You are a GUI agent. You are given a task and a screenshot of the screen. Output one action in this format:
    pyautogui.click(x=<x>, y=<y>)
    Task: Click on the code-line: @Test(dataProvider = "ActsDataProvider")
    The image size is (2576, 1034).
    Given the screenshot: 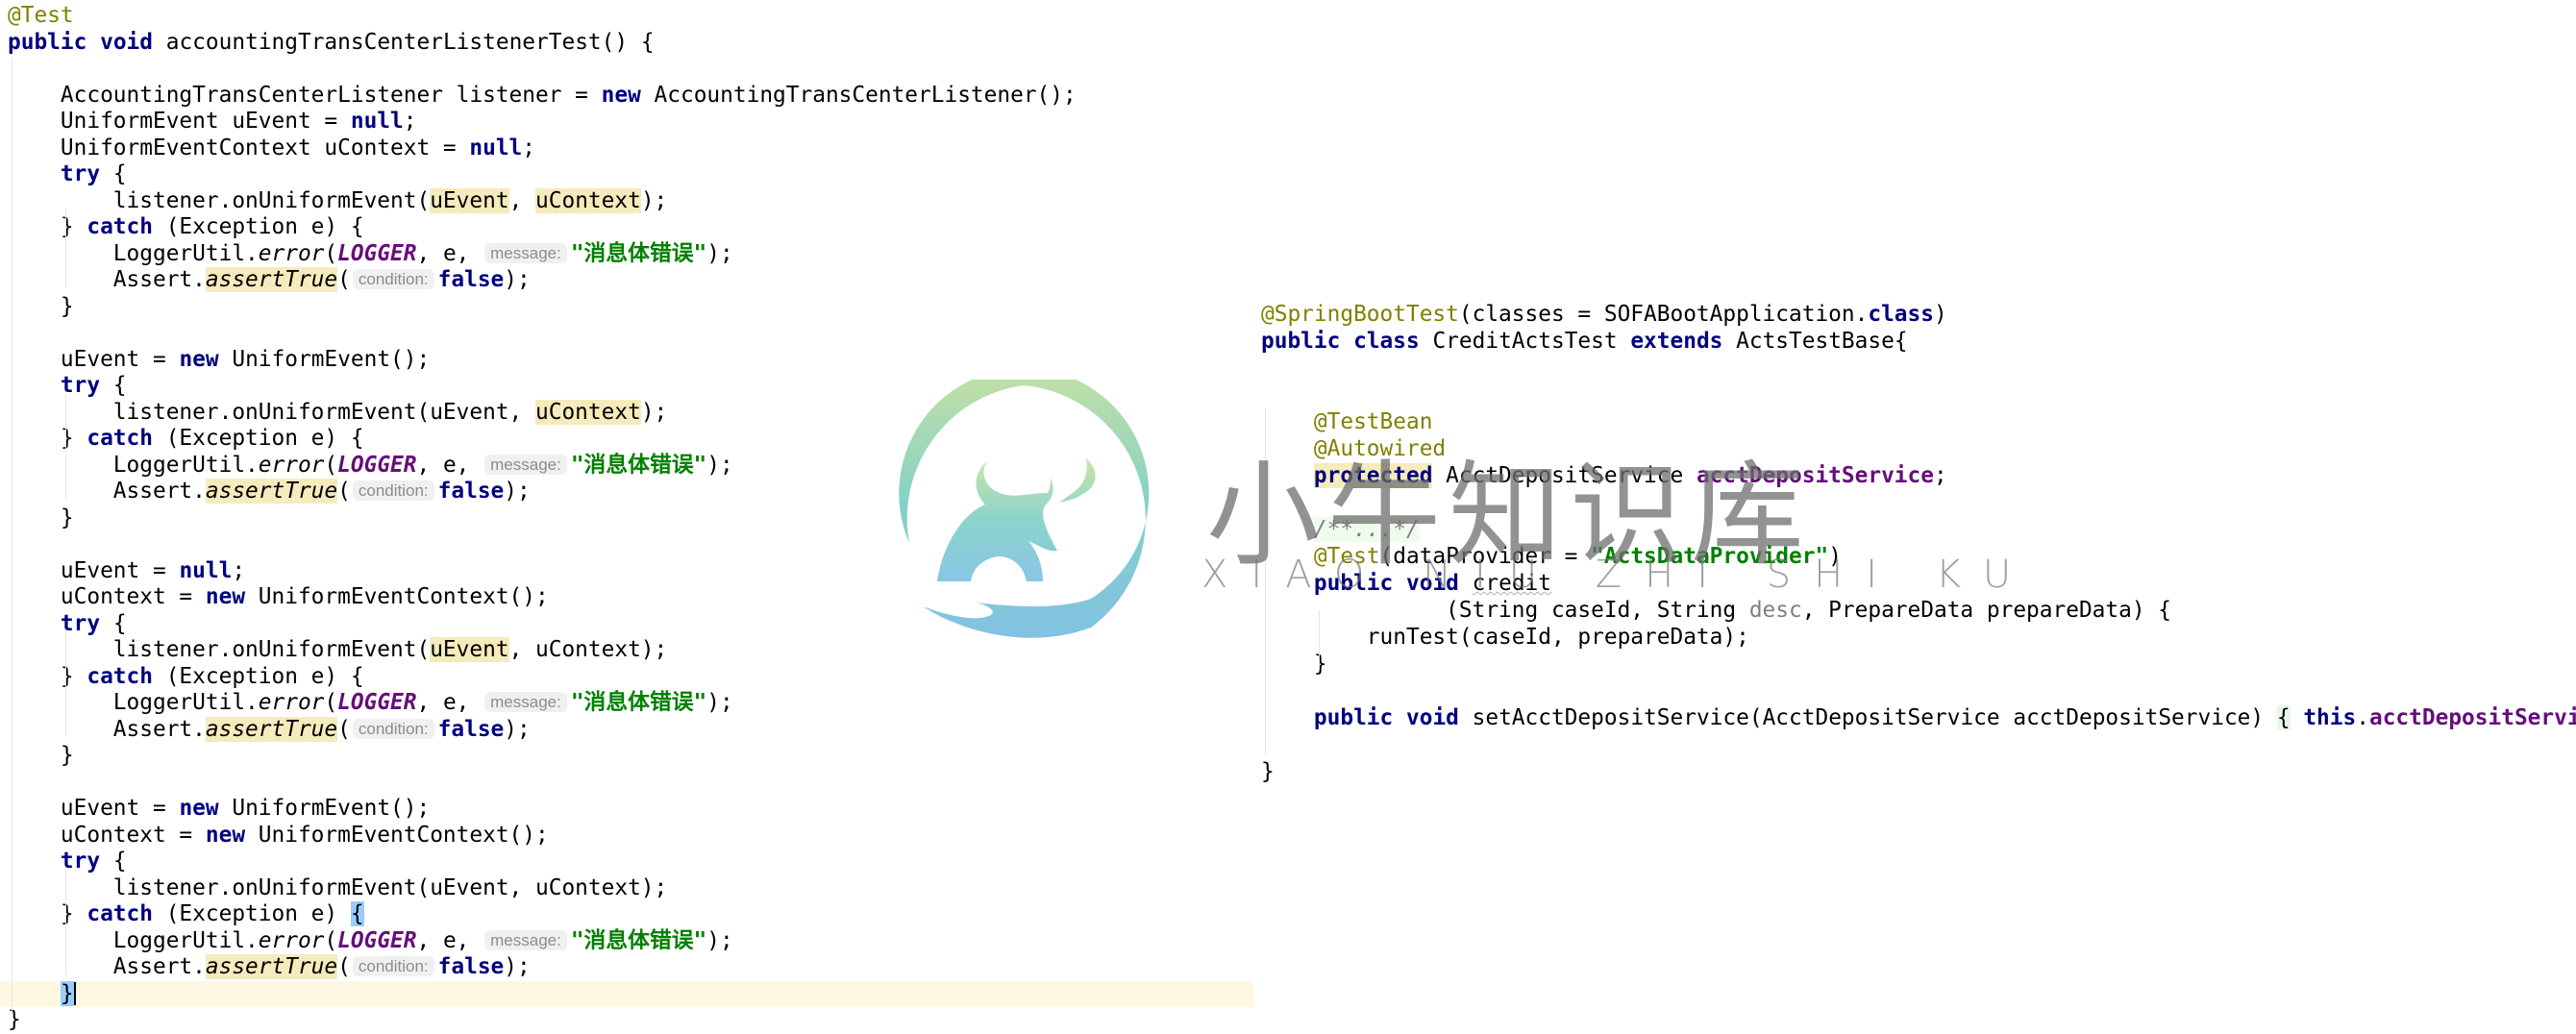 What is the action you would take?
    pyautogui.click(x=1918, y=556)
    